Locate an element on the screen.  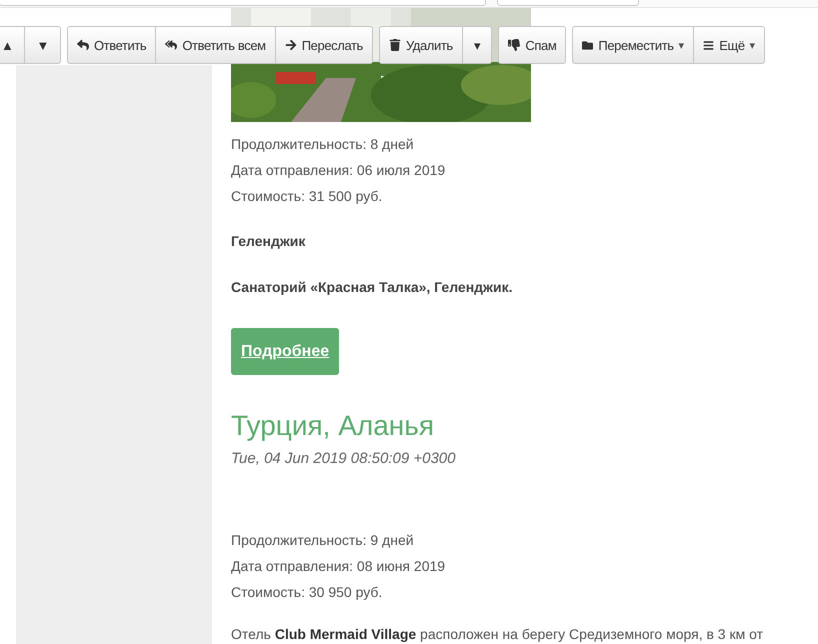
toolbar-button: ▼ is located at coordinates (42, 45).